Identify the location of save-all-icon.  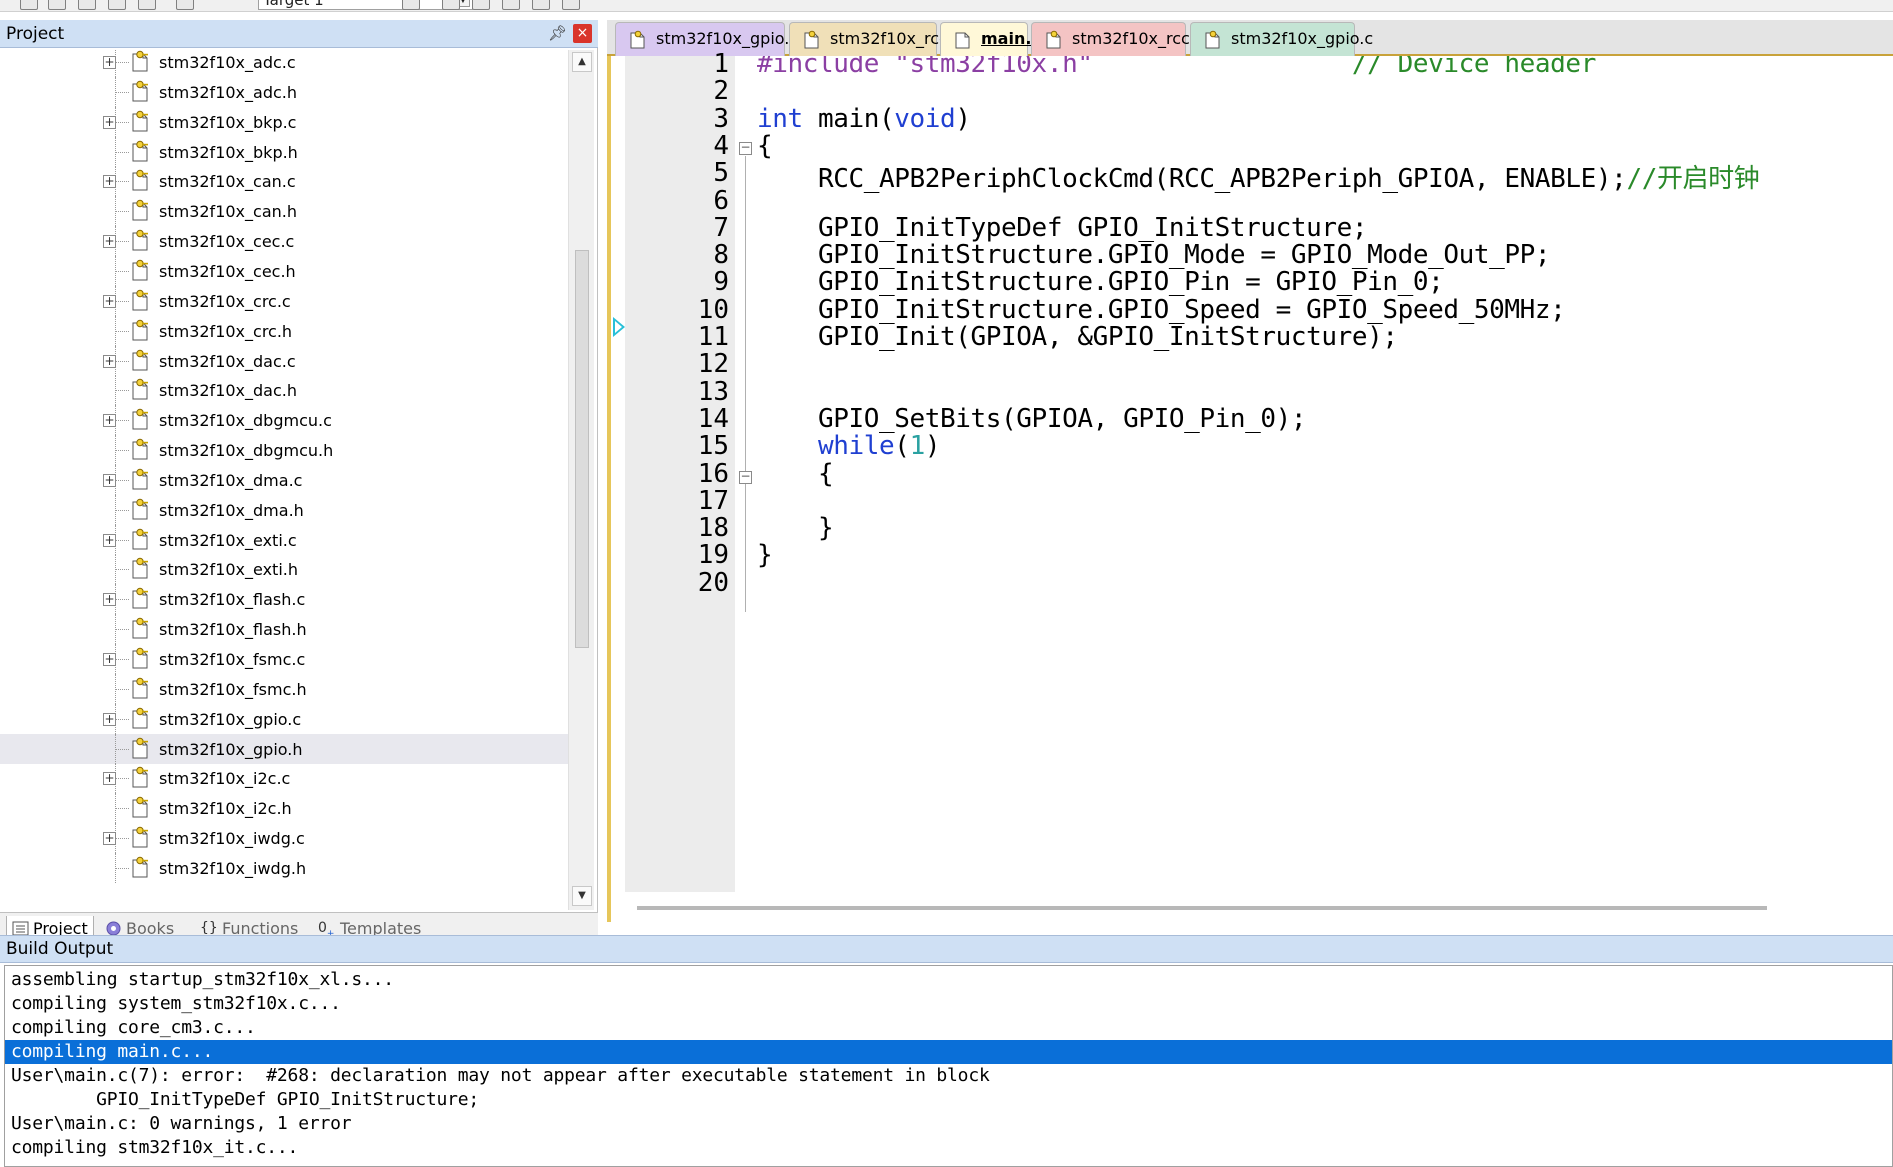
(87, 5).